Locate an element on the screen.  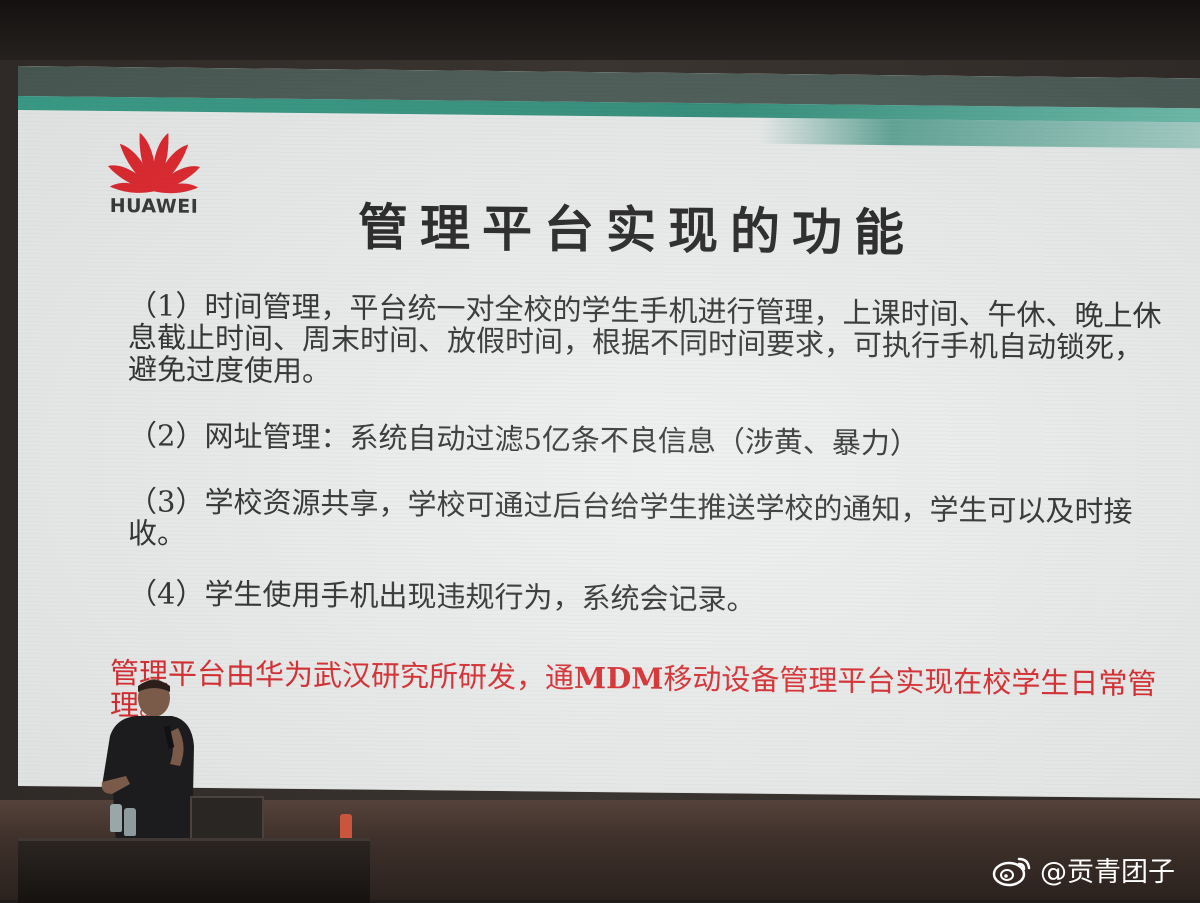
weibo-icon is located at coordinates (1011, 871).